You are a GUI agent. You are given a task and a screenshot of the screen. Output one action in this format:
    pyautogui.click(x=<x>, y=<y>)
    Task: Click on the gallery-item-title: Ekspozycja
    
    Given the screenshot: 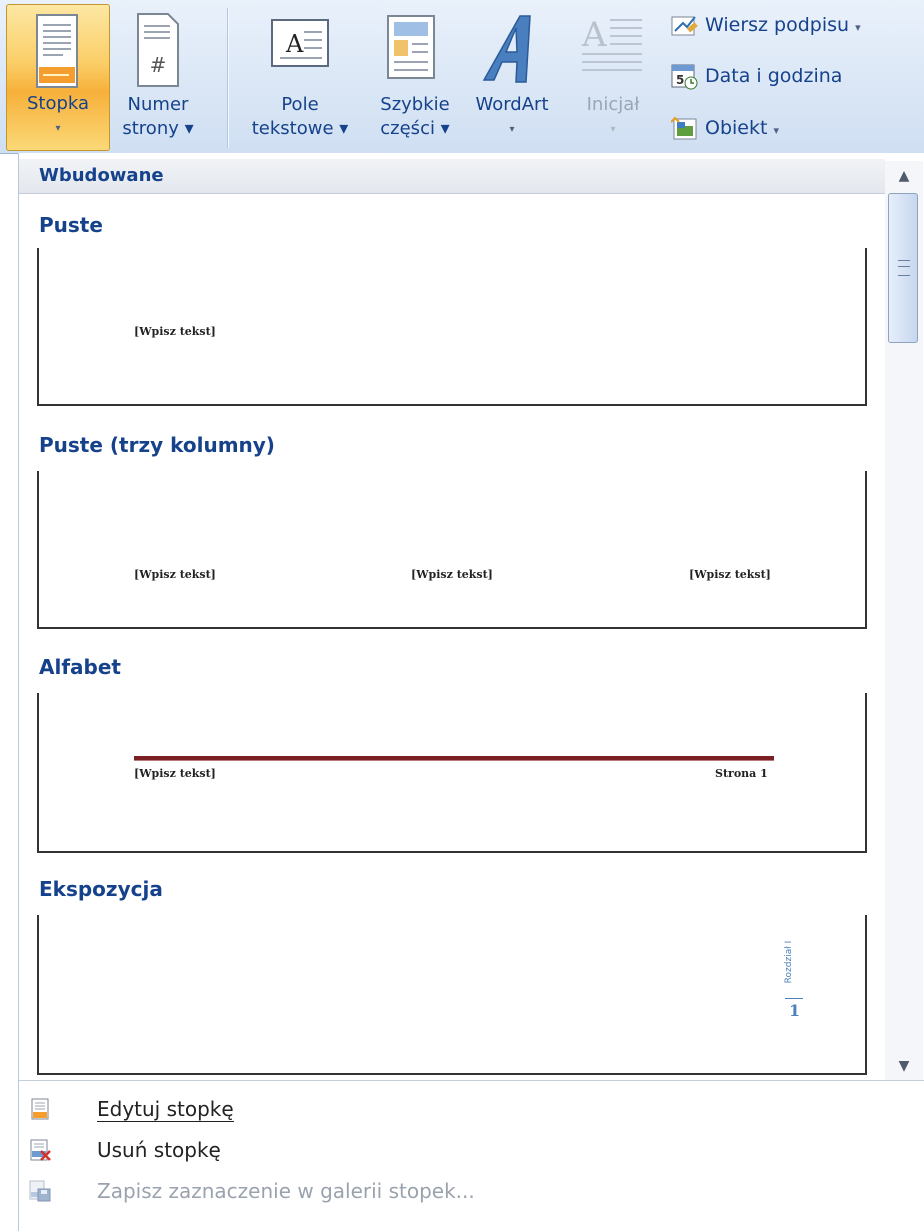 What is the action you would take?
    pyautogui.click(x=101, y=889)
    